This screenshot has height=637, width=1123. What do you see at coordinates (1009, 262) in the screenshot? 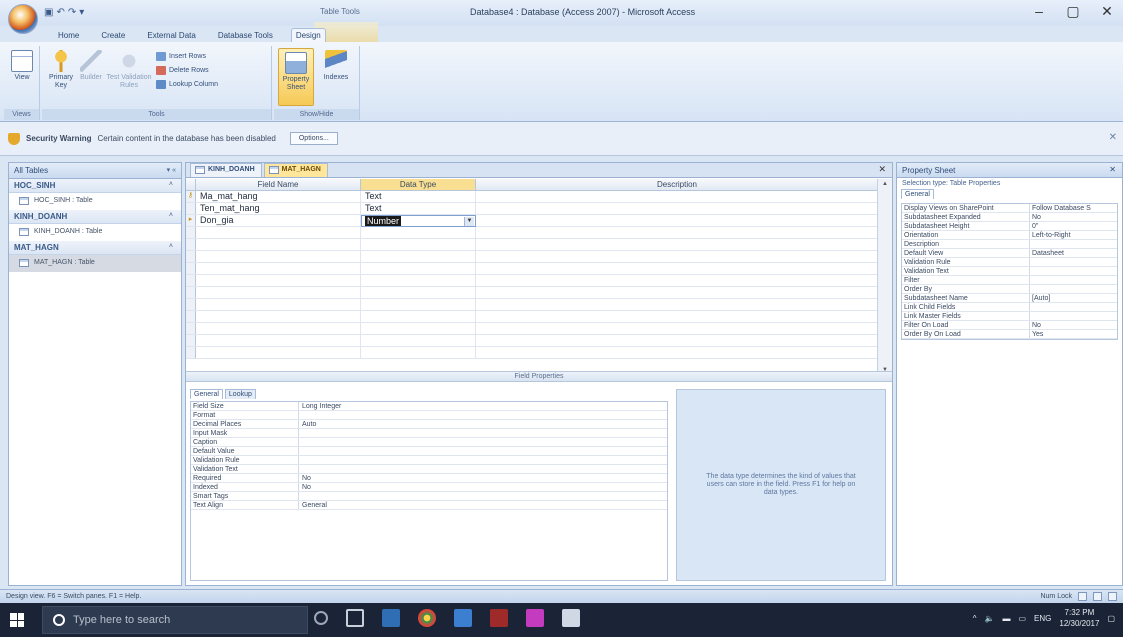
I see `property-row: Validation Rule` at bounding box center [1009, 262].